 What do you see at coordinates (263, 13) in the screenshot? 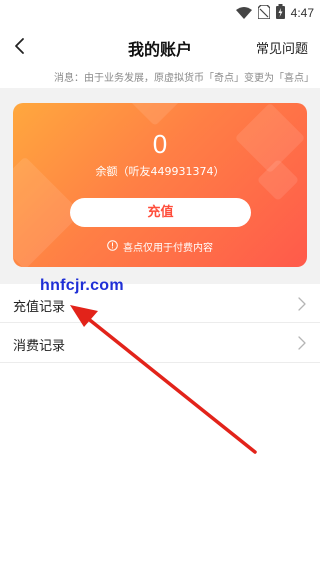
I see `no-sim-icon` at bounding box center [263, 13].